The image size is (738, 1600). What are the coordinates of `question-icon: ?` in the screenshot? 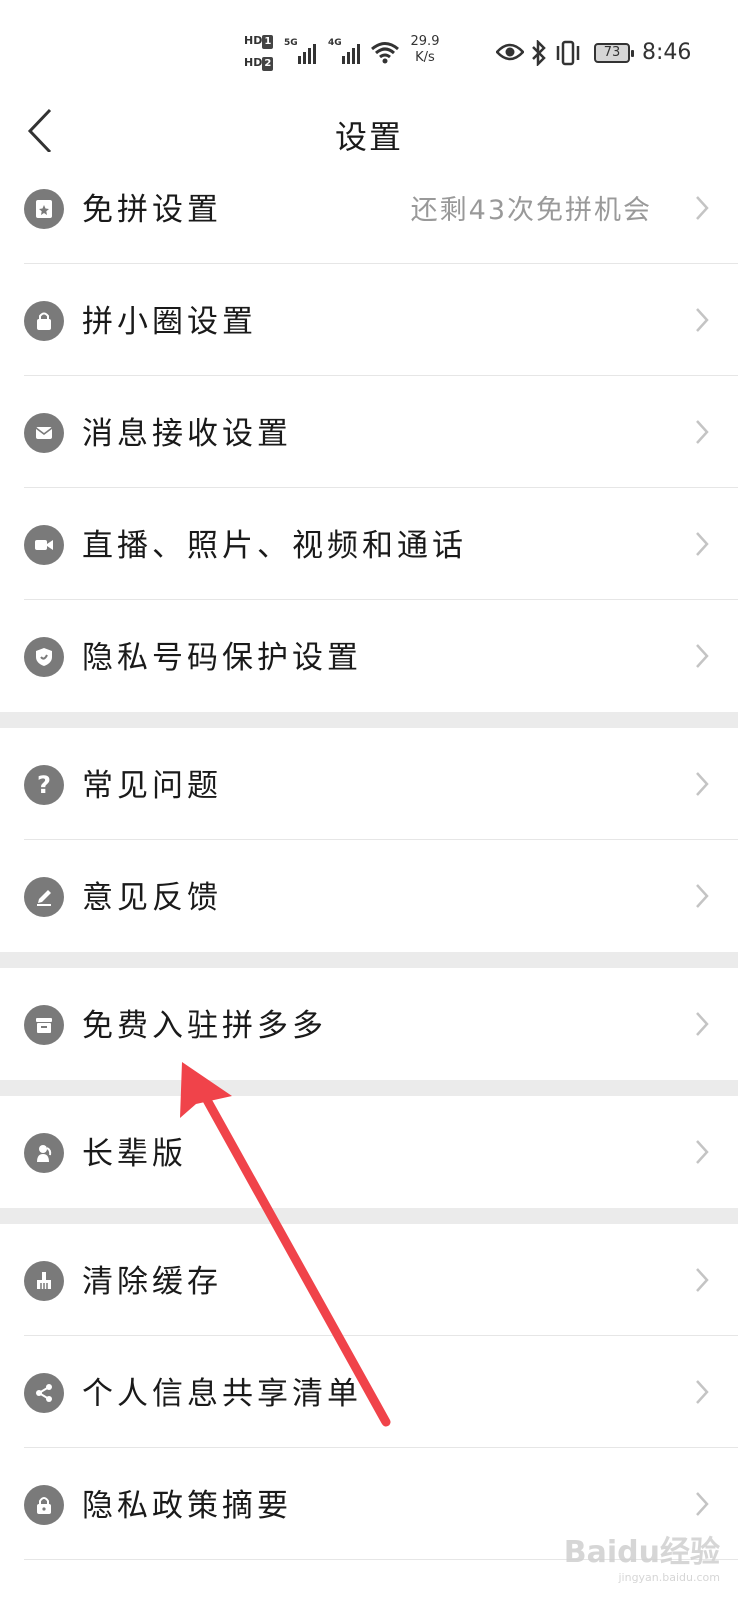 It's located at (44, 785).